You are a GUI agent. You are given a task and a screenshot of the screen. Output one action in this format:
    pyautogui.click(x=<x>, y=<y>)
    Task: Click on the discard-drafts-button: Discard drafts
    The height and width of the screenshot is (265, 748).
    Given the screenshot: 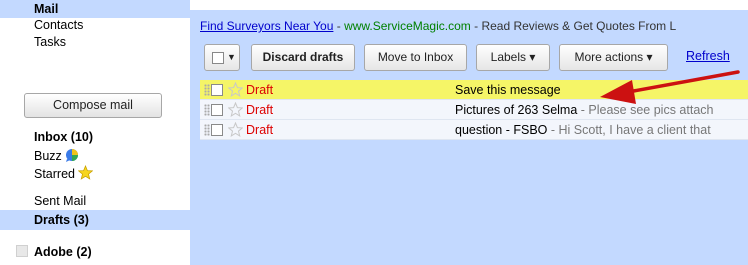 What is the action you would take?
    pyautogui.click(x=303, y=57)
    